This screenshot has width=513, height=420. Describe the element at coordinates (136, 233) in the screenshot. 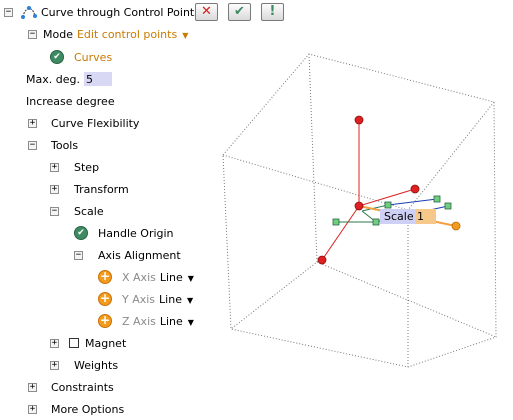

I see `handle-origin-label: Handle Origin` at that location.